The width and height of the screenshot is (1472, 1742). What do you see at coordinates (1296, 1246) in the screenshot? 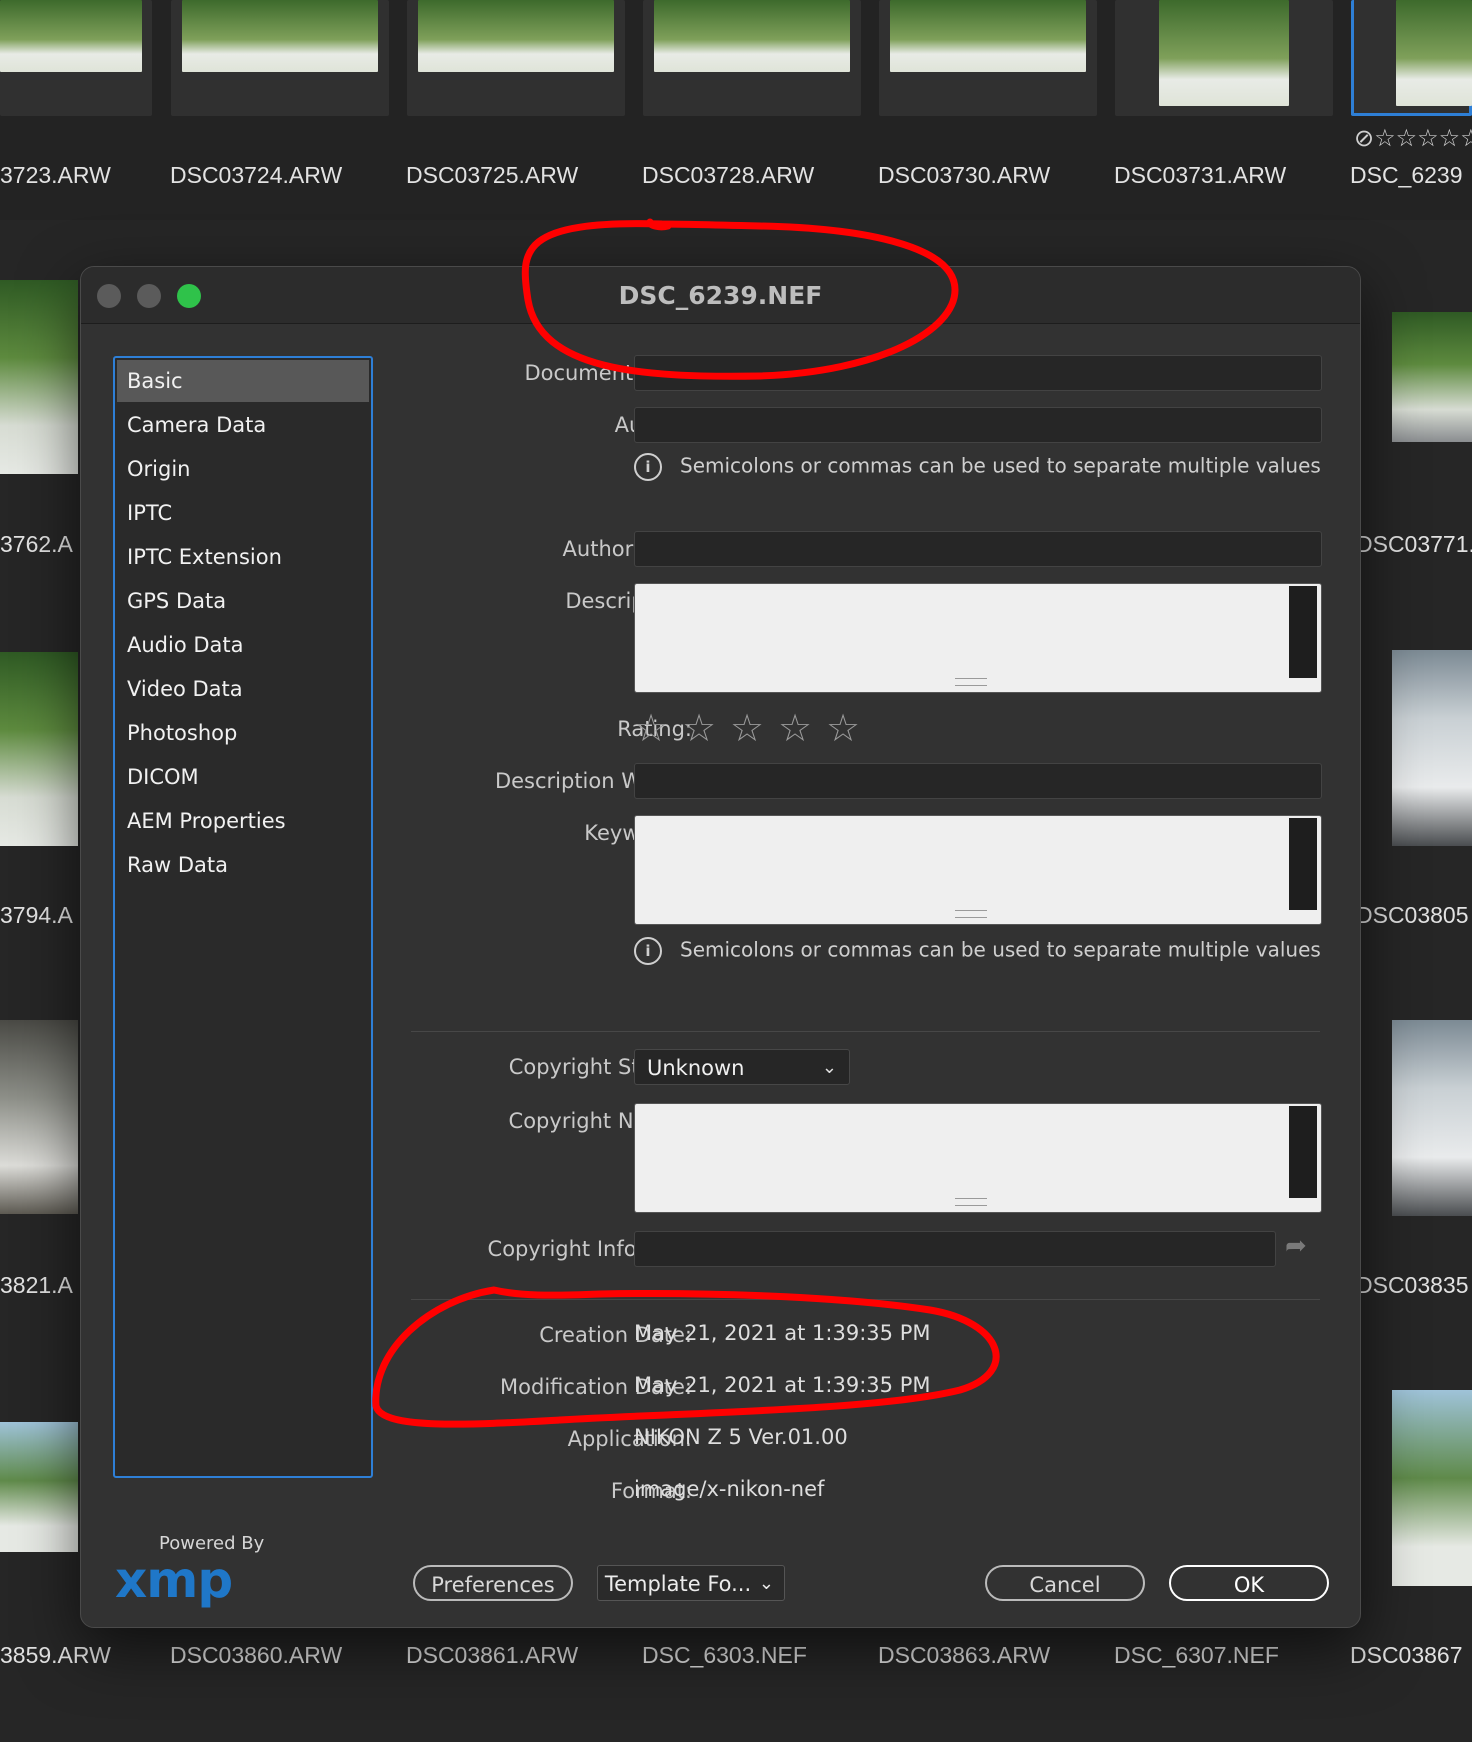
I see `open-url-arrow-icon: ➦` at bounding box center [1296, 1246].